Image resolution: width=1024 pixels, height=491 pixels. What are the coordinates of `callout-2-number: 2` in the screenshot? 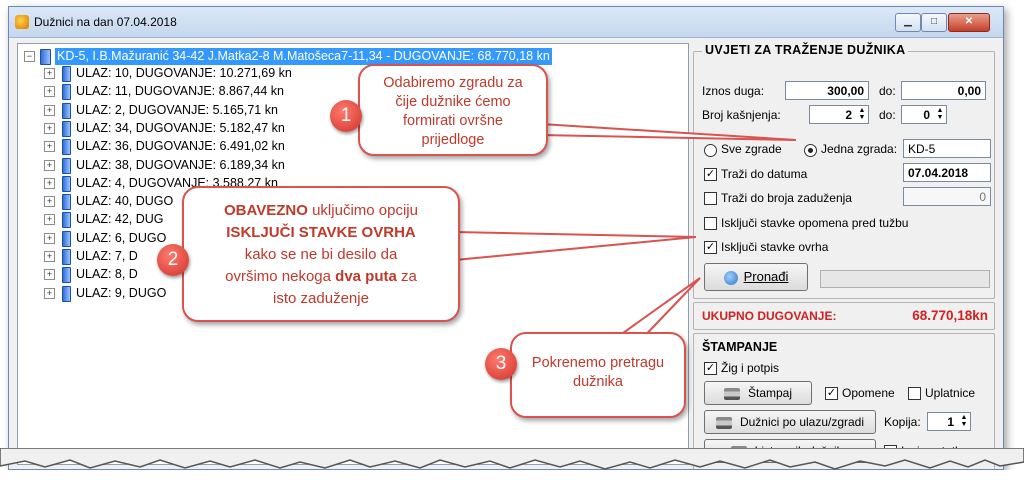 It's located at (173, 260).